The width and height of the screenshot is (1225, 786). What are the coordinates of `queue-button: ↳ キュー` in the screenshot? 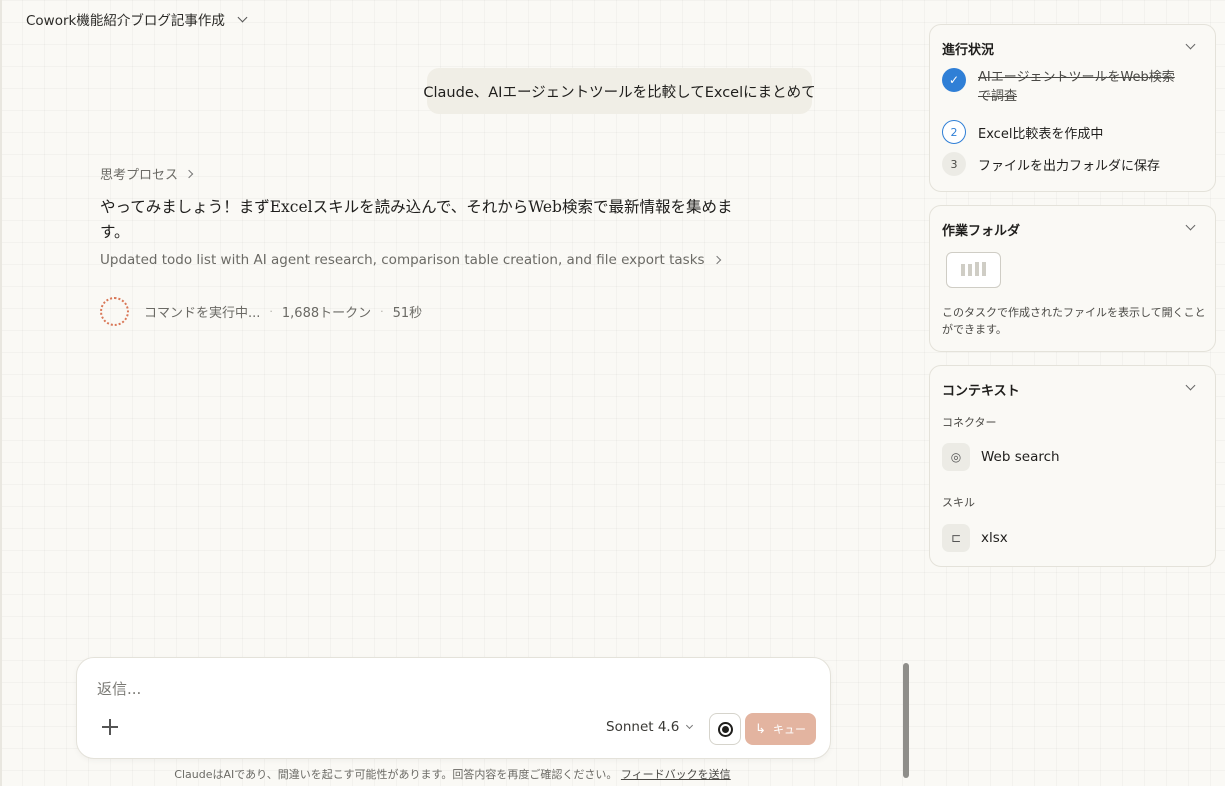 It's located at (780, 729).